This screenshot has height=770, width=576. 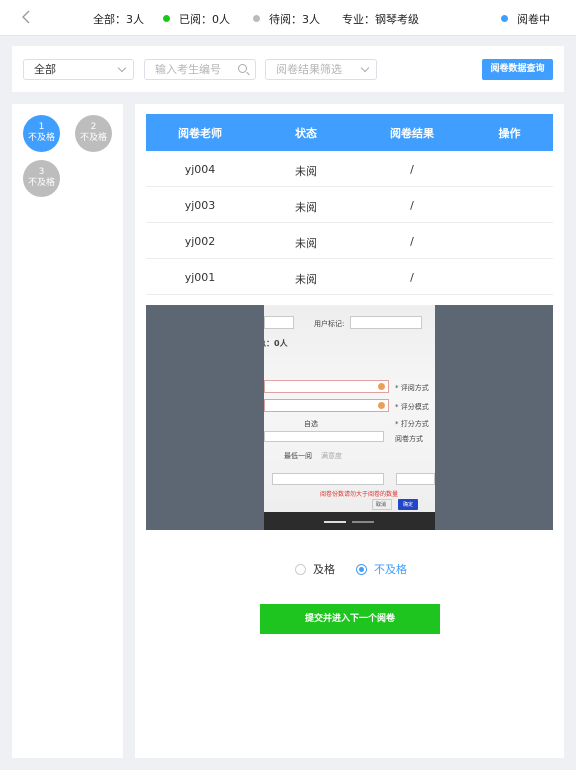 I want to click on photo-field-1: * 评阅方式, so click(x=412, y=388).